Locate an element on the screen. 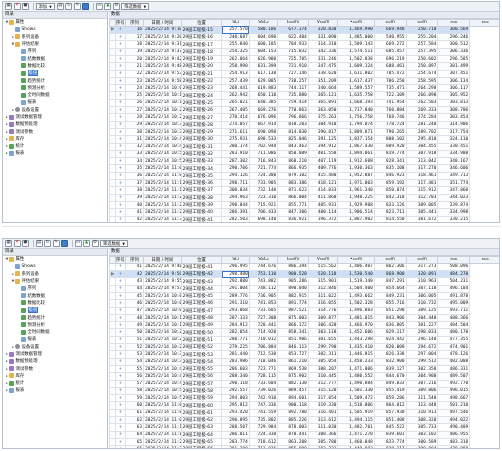 The height and width of the screenshot is (451, 502). cell-value: 859.286 is located at coordinates (390, 398).